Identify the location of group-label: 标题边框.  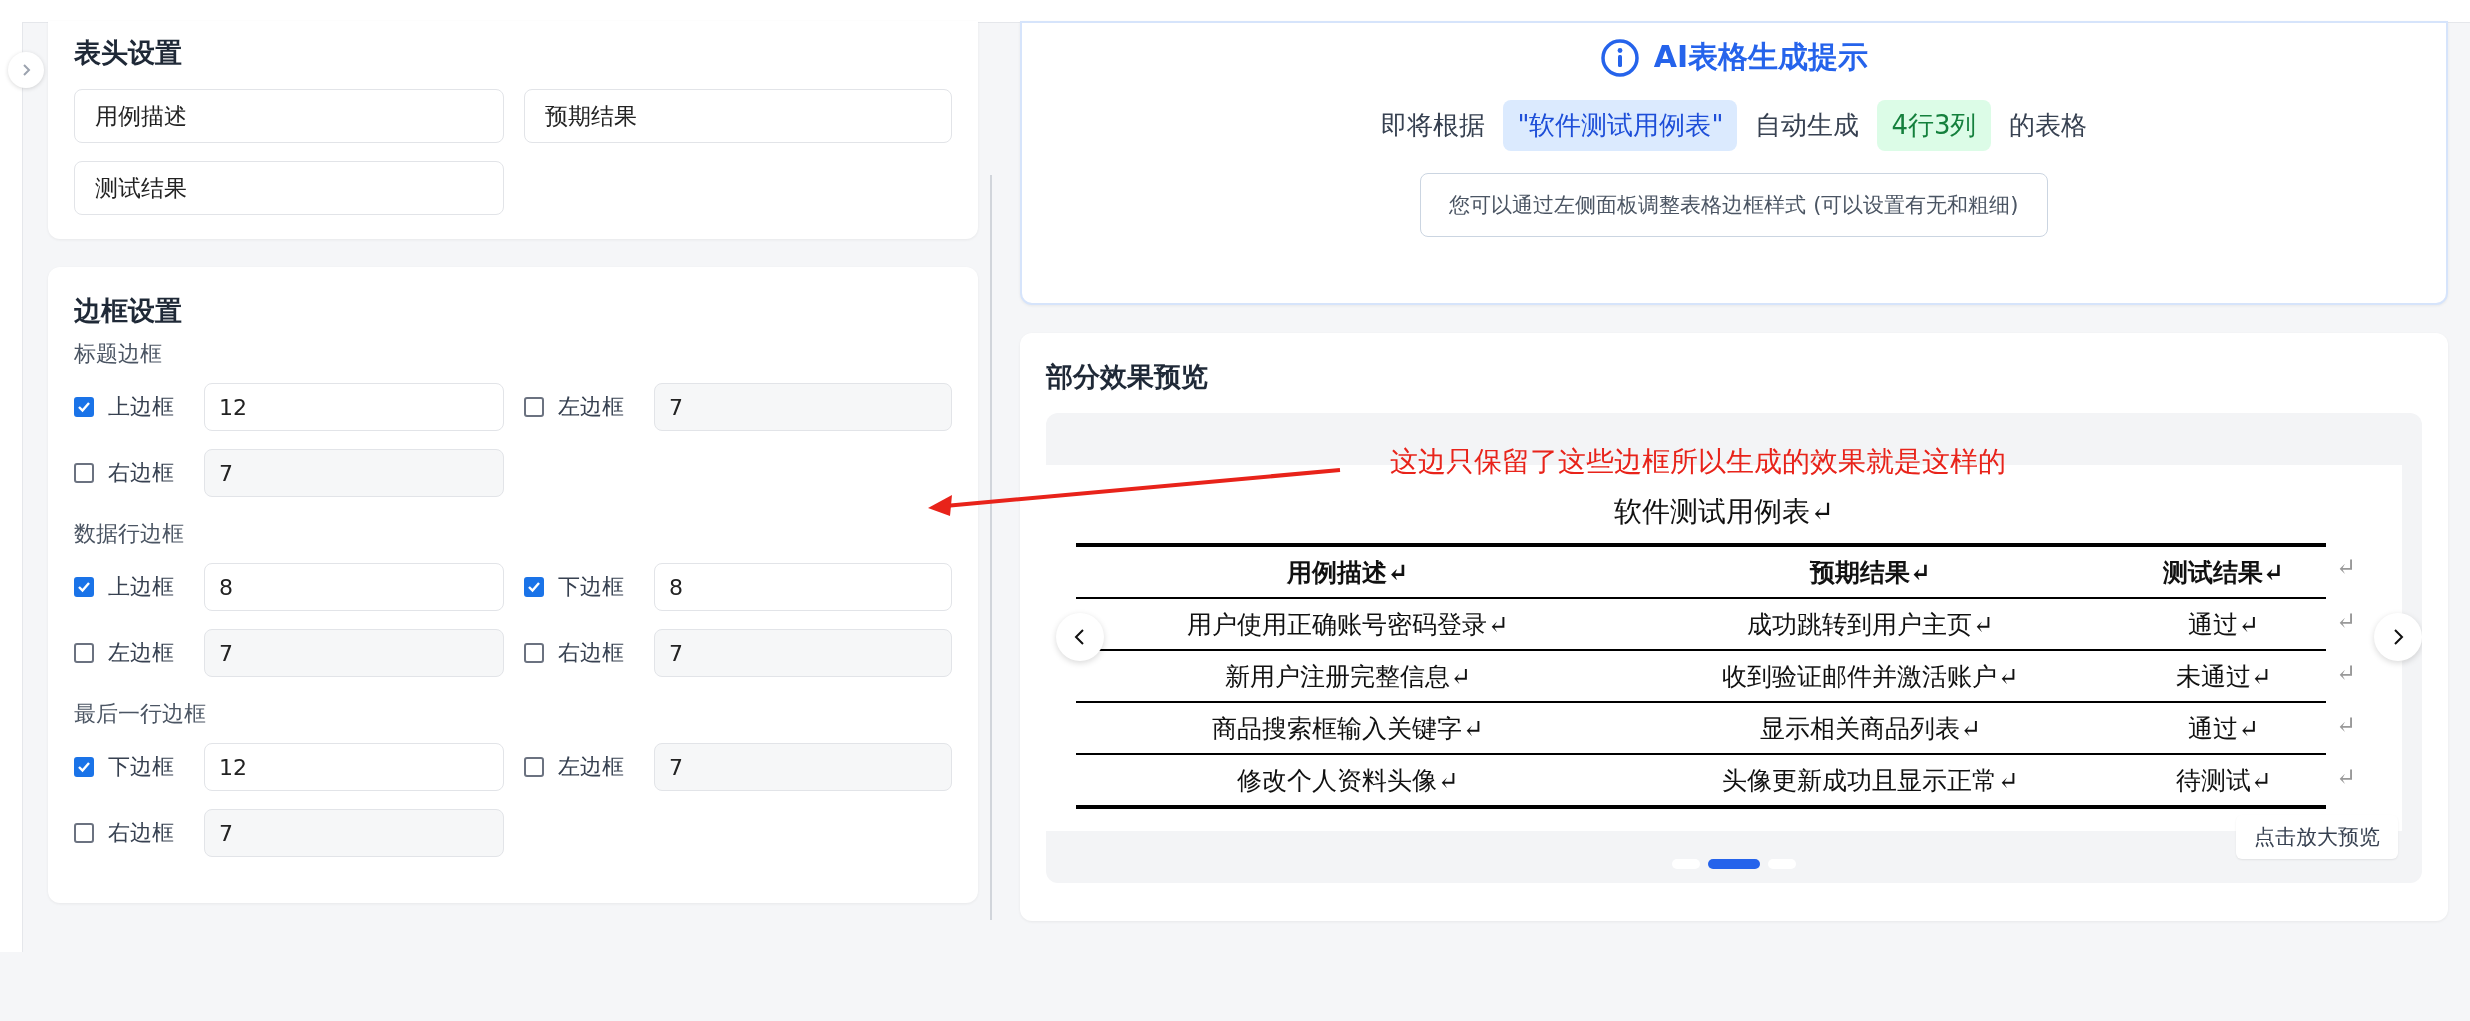
(118, 354).